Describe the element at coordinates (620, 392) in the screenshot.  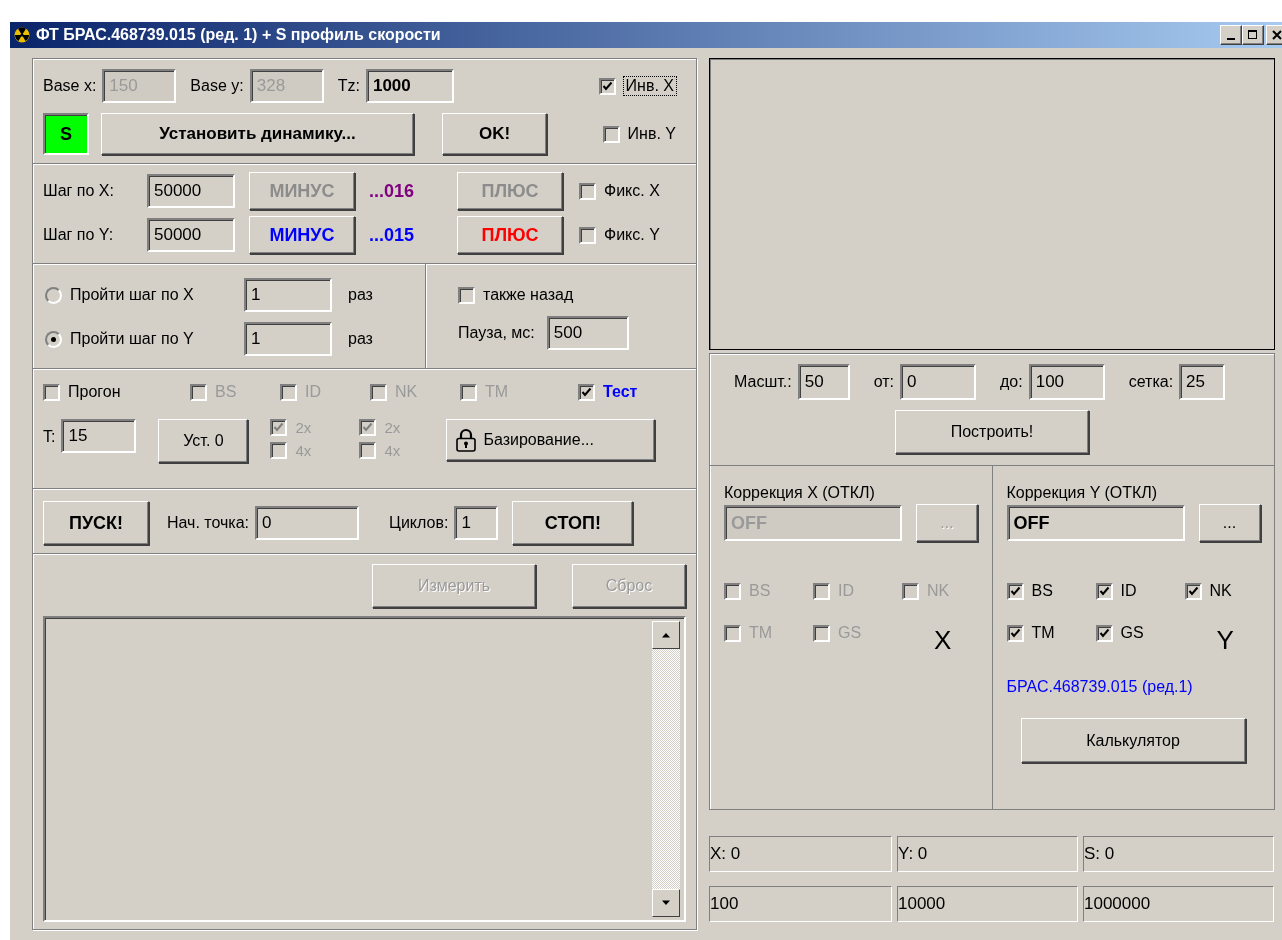
I see `checkbox-label: Тест` at that location.